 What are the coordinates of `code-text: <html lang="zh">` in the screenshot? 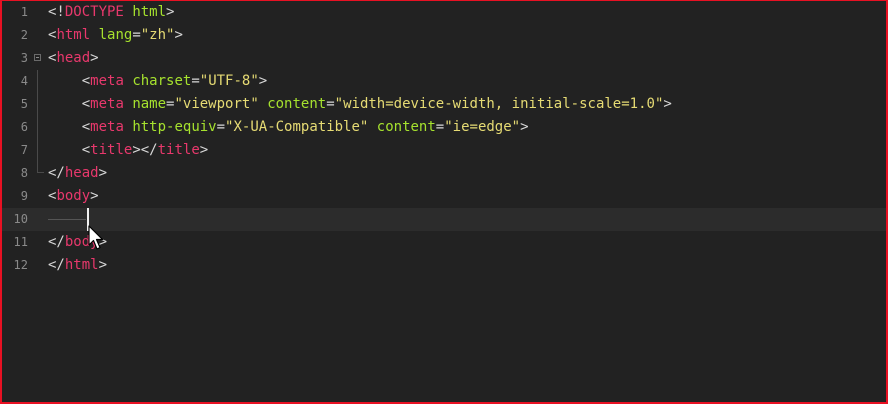 It's located at (115, 35).